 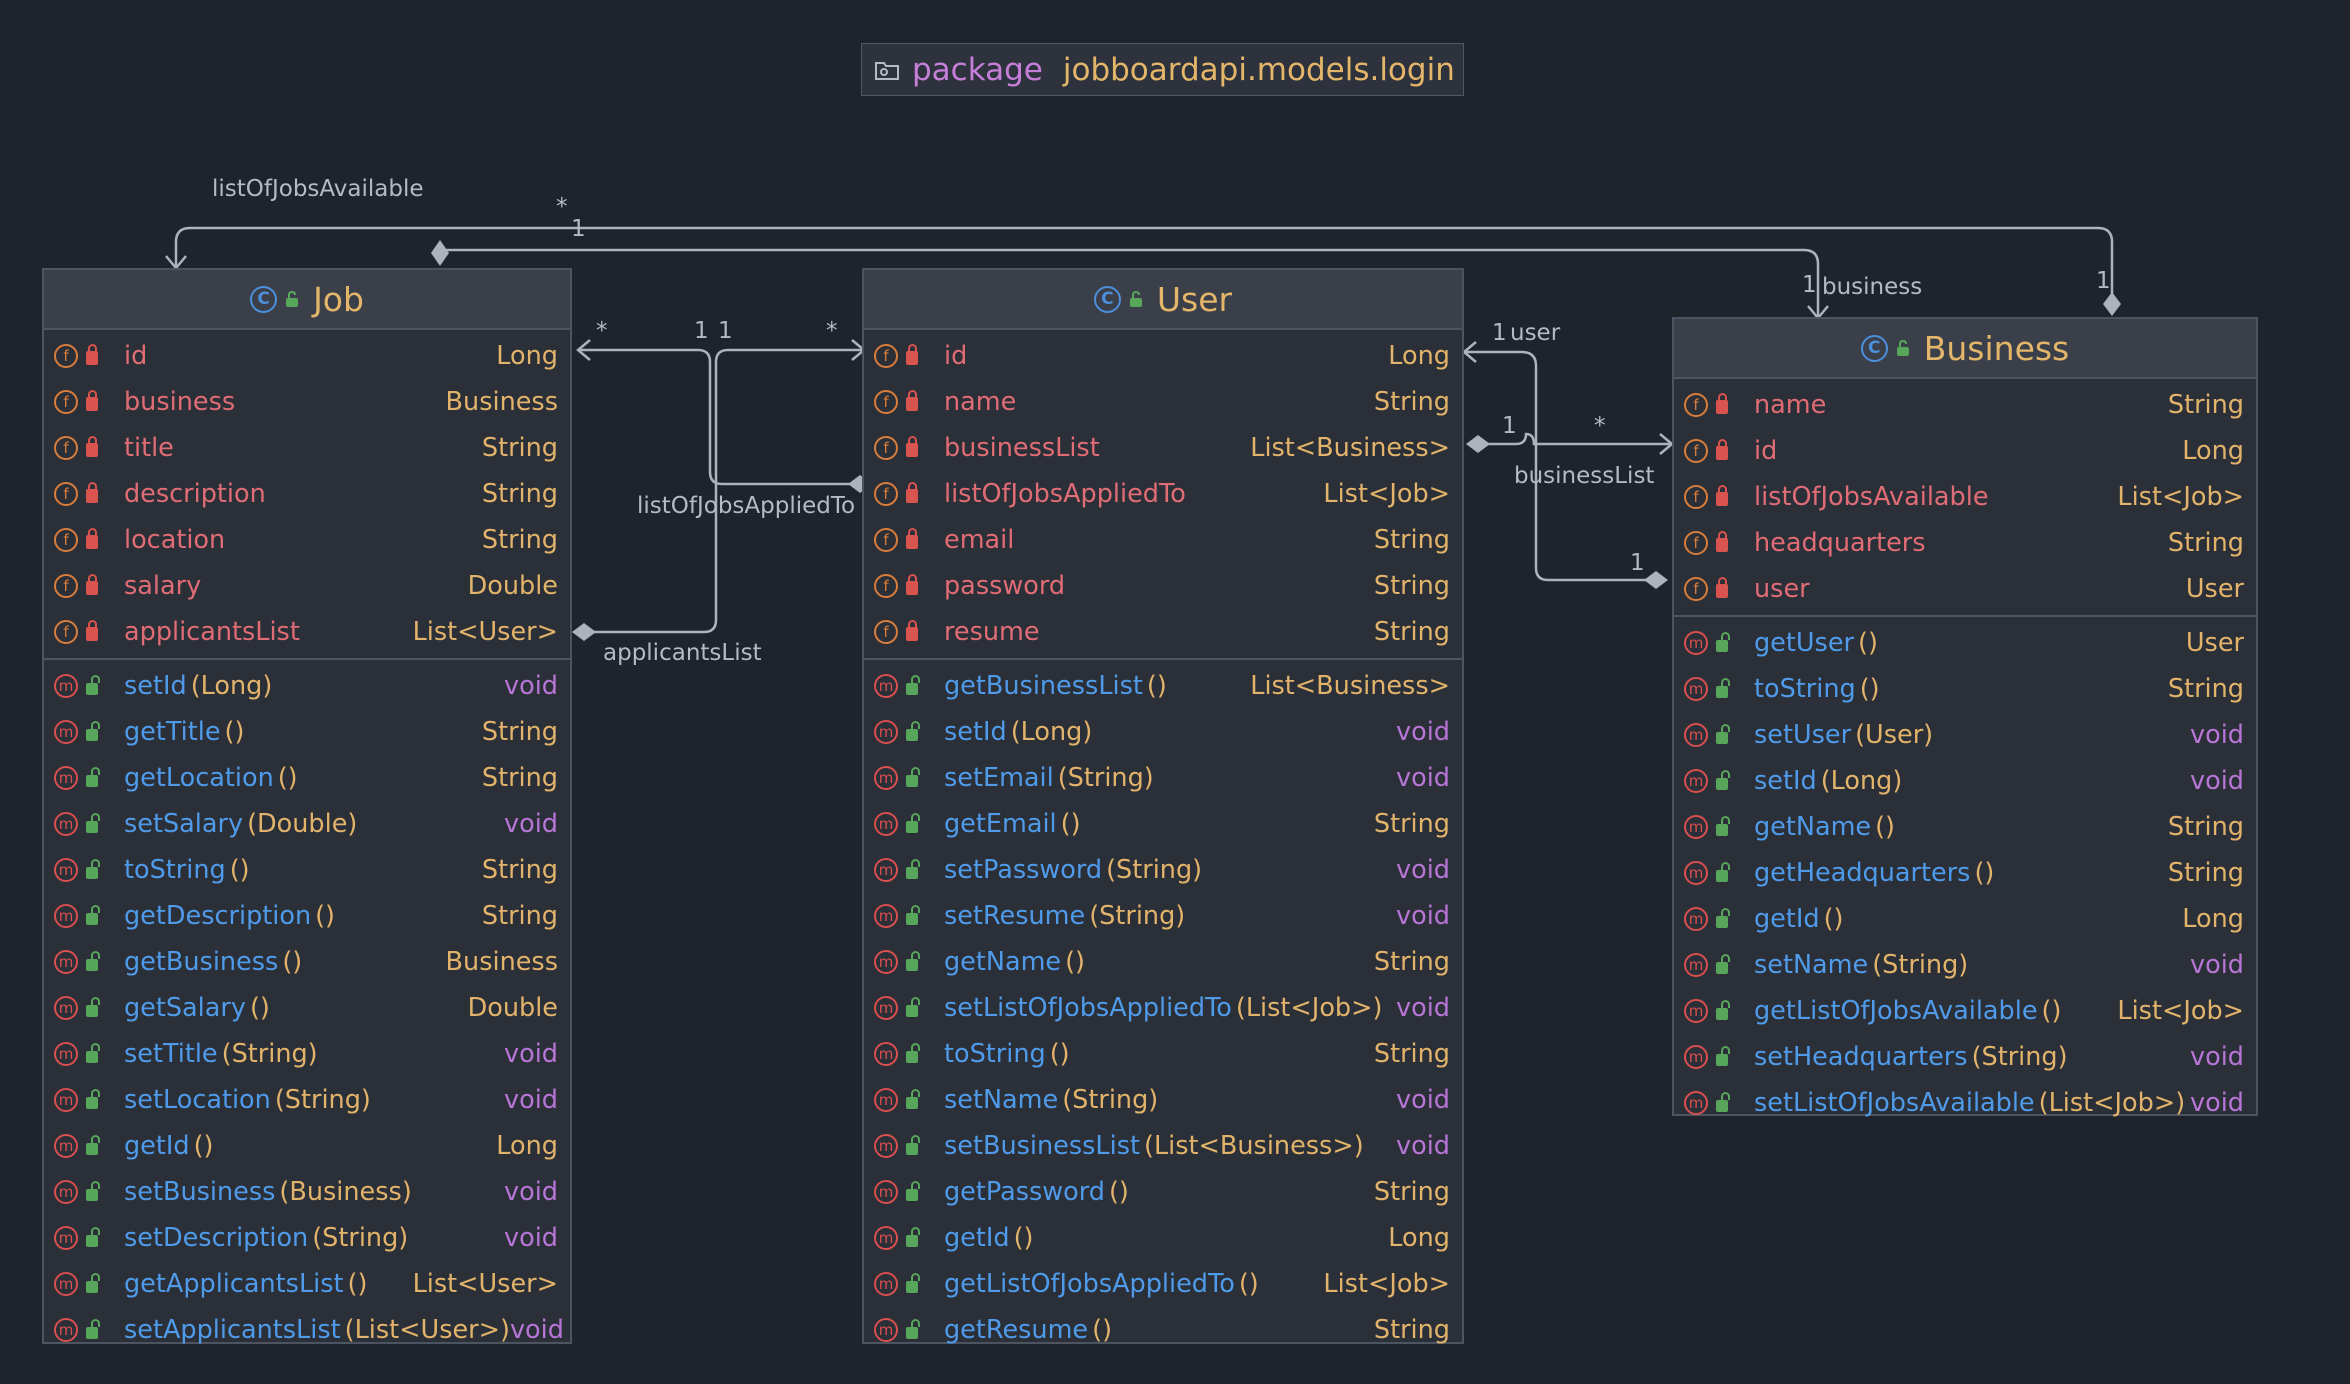 What do you see at coordinates (307, 732) in the screenshot?
I see `method-row: m getTitle() String` at bounding box center [307, 732].